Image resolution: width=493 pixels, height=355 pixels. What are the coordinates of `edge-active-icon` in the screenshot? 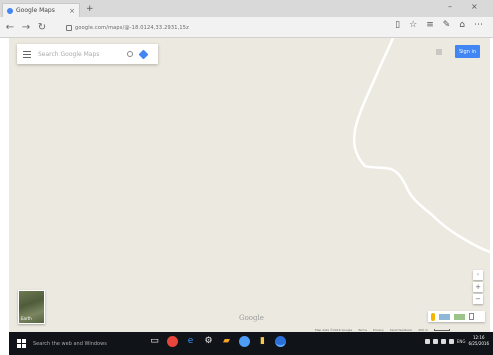 It's located at (280, 341).